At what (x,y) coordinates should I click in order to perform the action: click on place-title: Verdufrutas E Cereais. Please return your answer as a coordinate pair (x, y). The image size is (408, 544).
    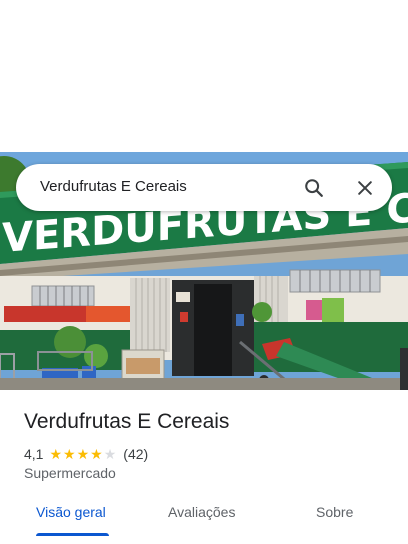
    Looking at the image, I should click on (127, 421).